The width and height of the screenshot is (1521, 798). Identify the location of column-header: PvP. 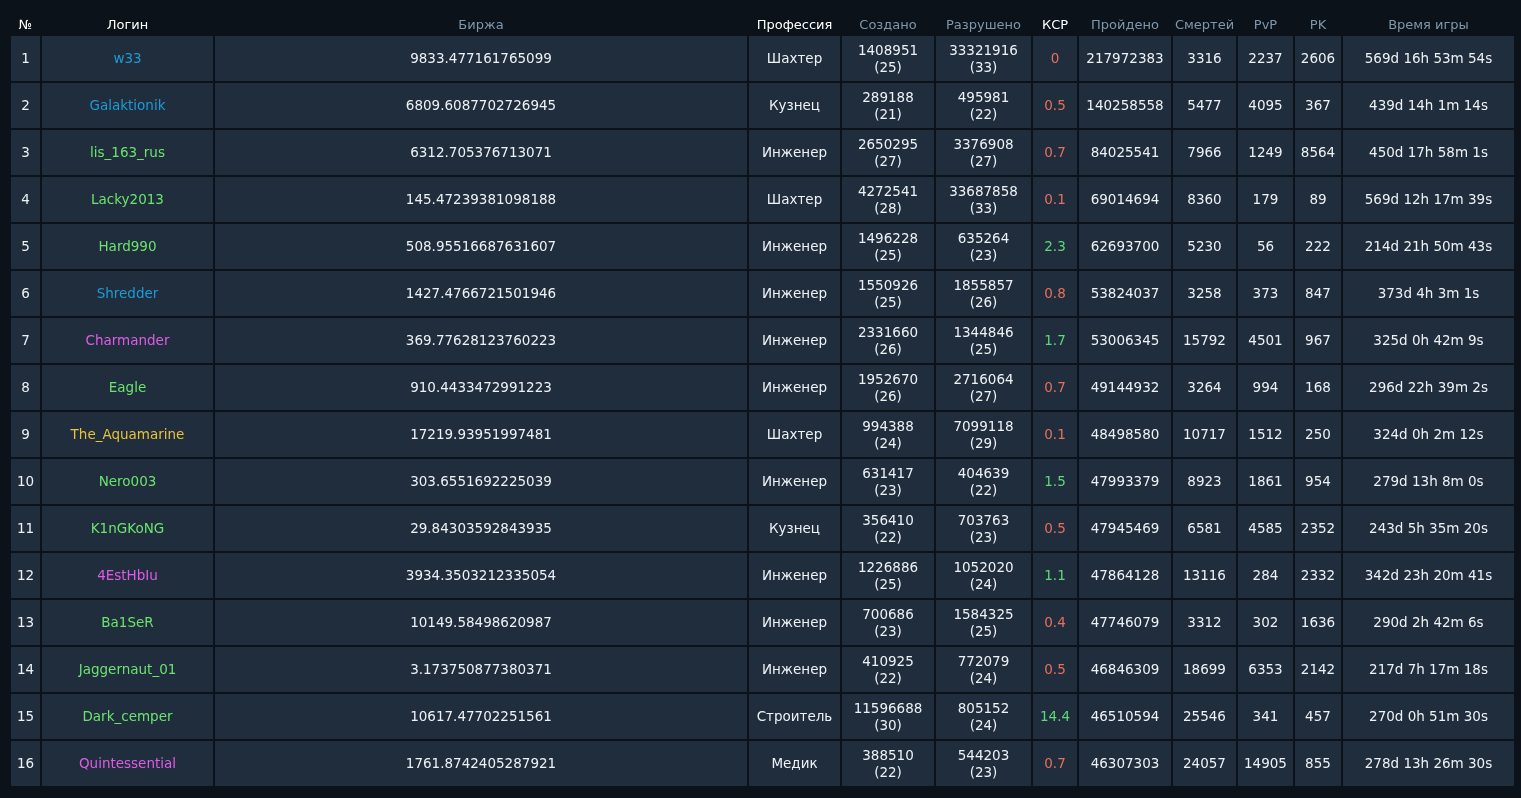
(1265, 24).